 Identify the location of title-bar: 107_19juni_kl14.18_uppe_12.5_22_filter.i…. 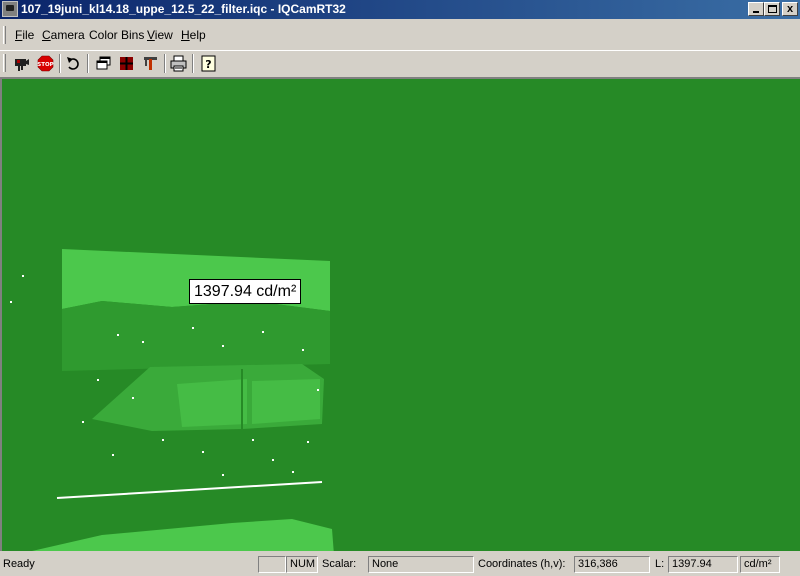
(400, 9).